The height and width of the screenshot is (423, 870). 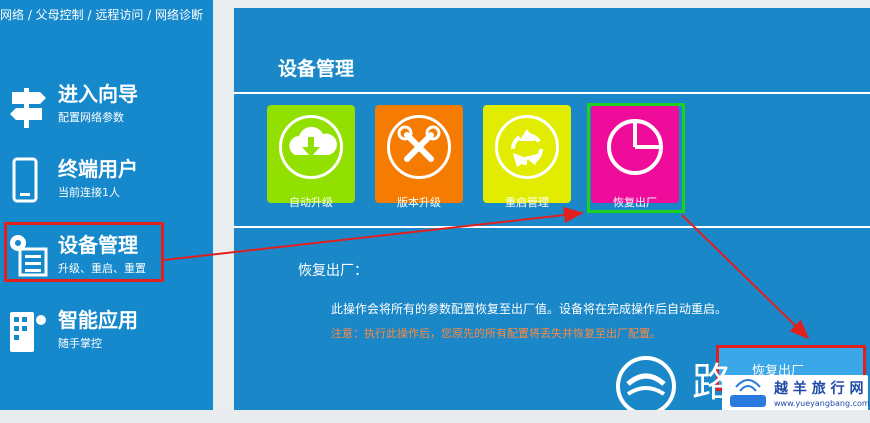 I want to click on tile-version-upgrade: 版本升级, so click(x=419, y=157).